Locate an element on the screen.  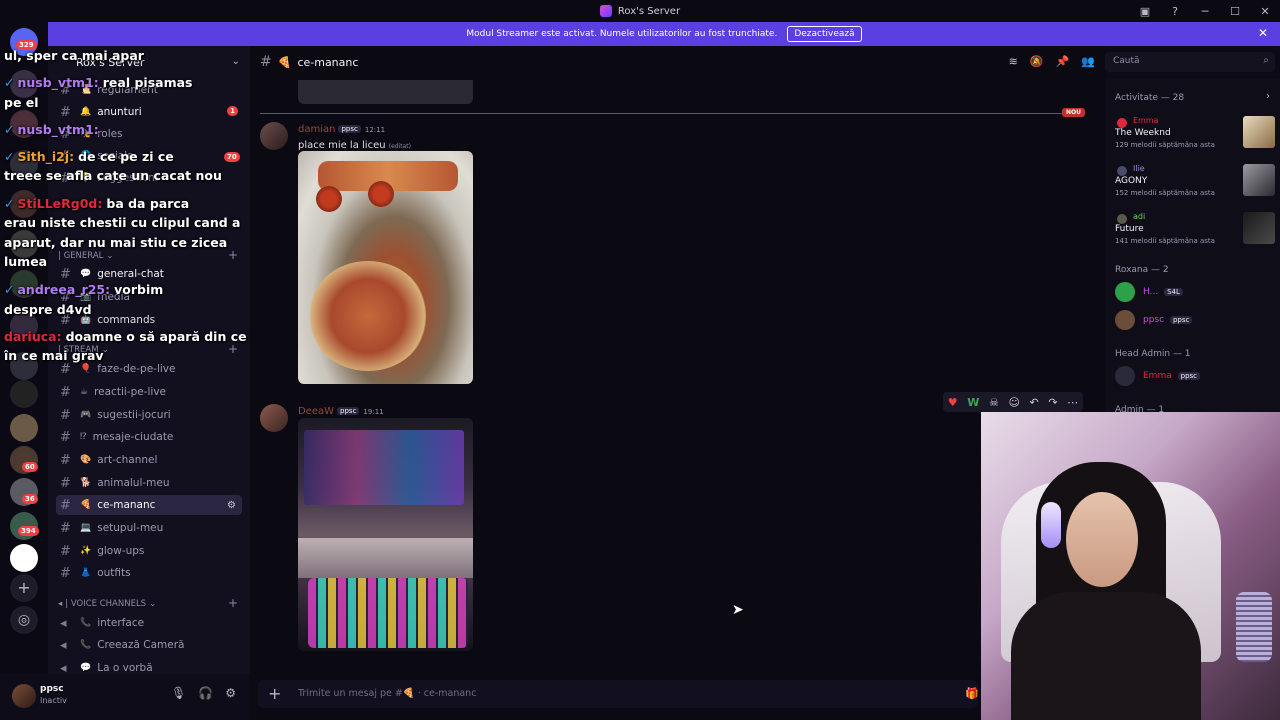
pizza-image is located at coordinates (385, 267).